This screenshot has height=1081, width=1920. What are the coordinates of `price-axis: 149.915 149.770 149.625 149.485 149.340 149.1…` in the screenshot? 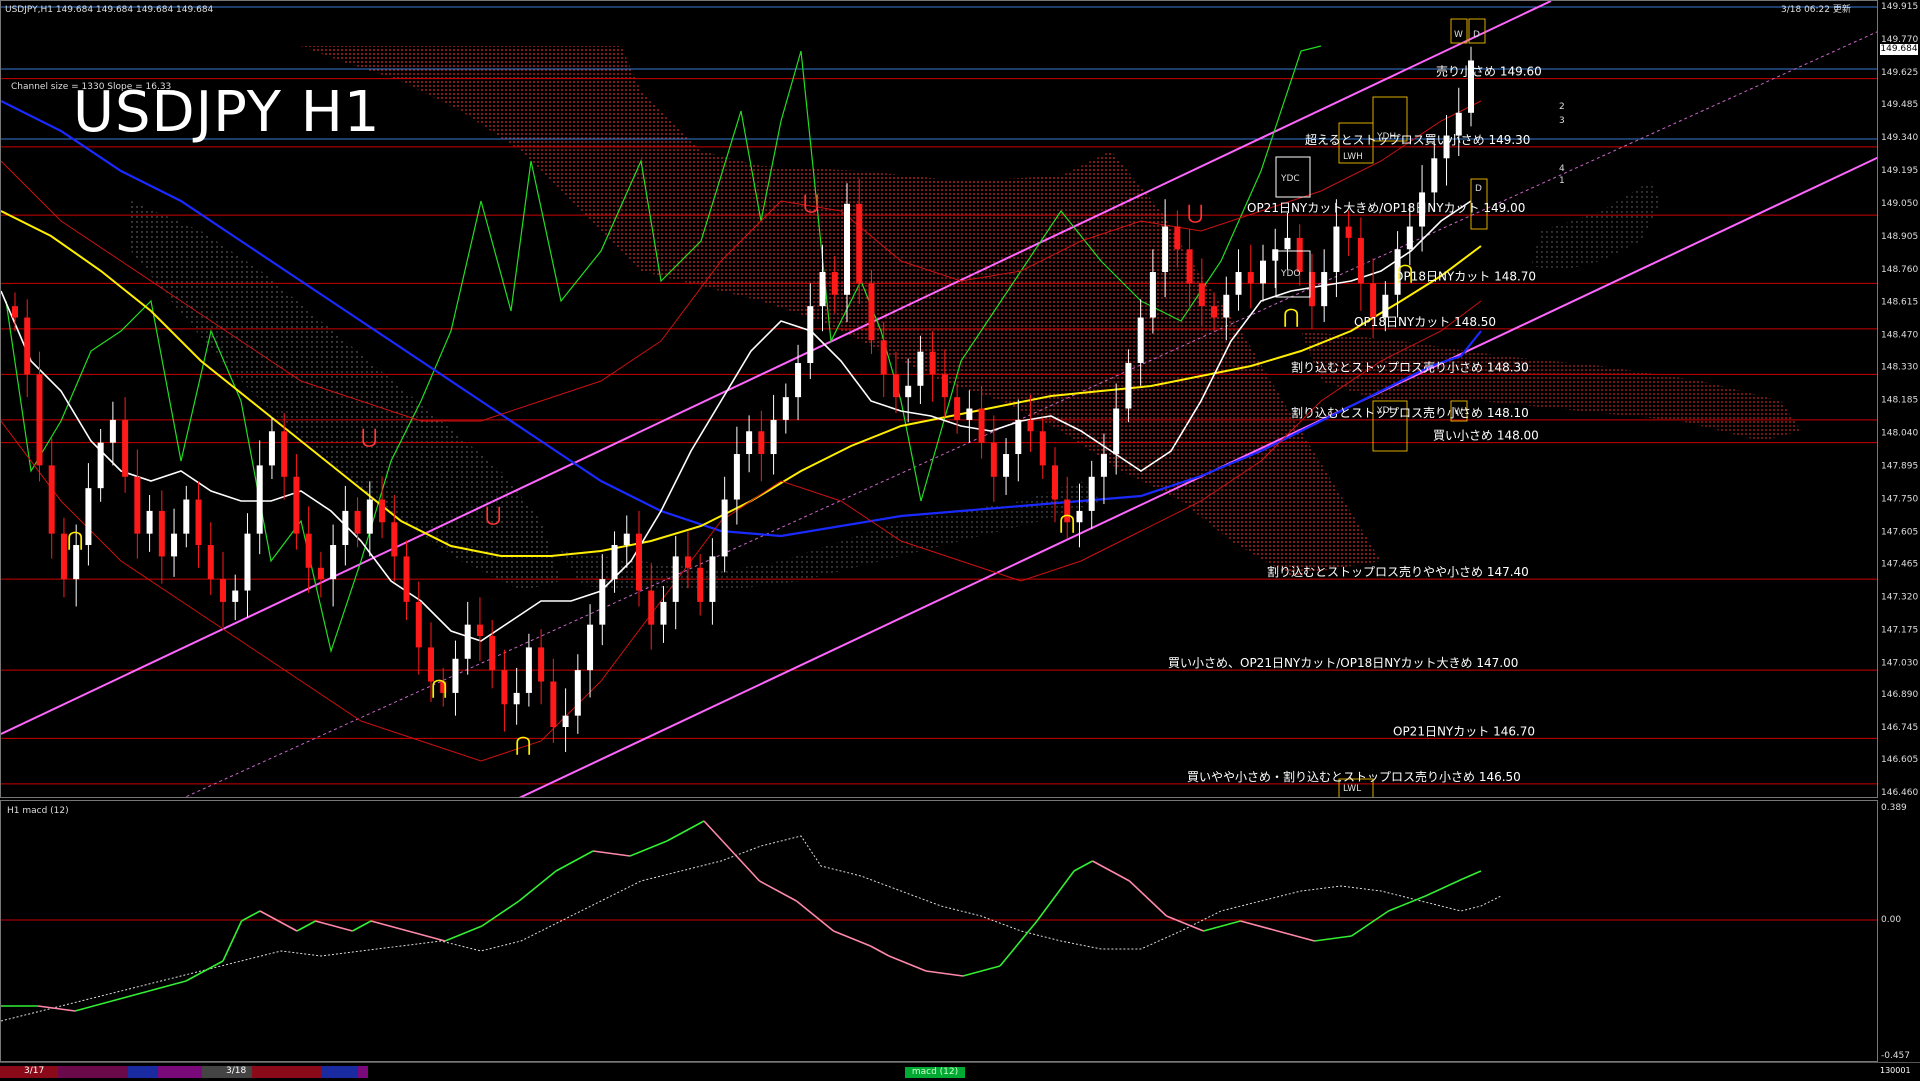 It's located at (1899, 399).